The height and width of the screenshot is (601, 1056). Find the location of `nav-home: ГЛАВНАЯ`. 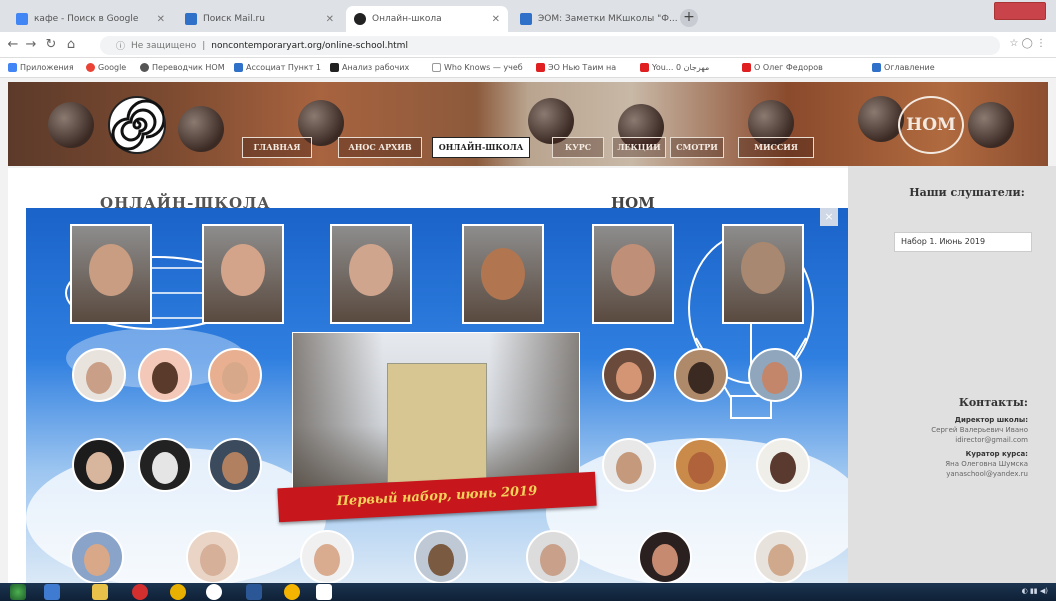

nav-home: ГЛАВНАЯ is located at coordinates (277, 147).